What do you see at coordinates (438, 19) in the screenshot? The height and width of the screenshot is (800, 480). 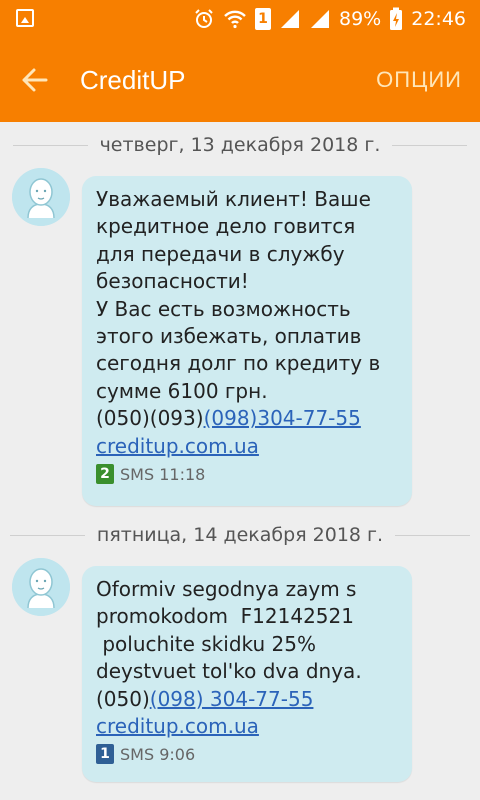 I see `clock: 22:46` at bounding box center [438, 19].